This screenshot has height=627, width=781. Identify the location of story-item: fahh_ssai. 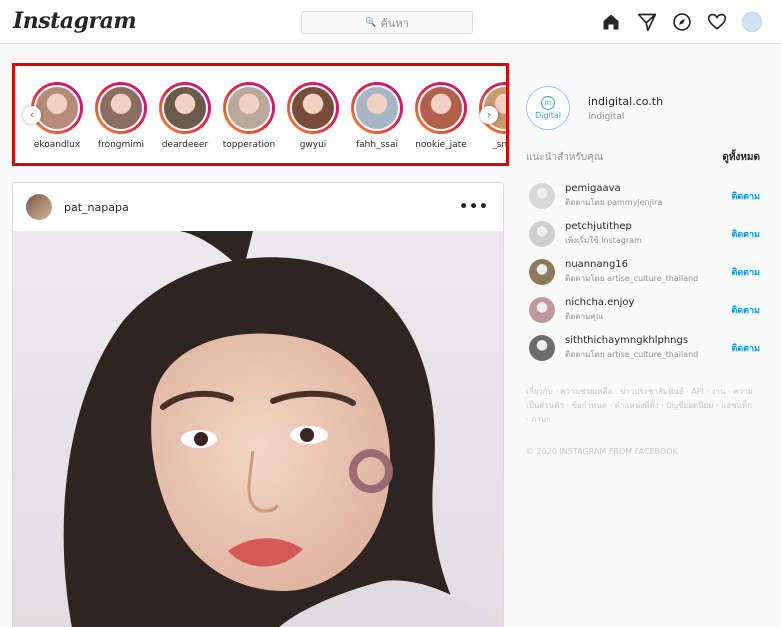
(377, 120).